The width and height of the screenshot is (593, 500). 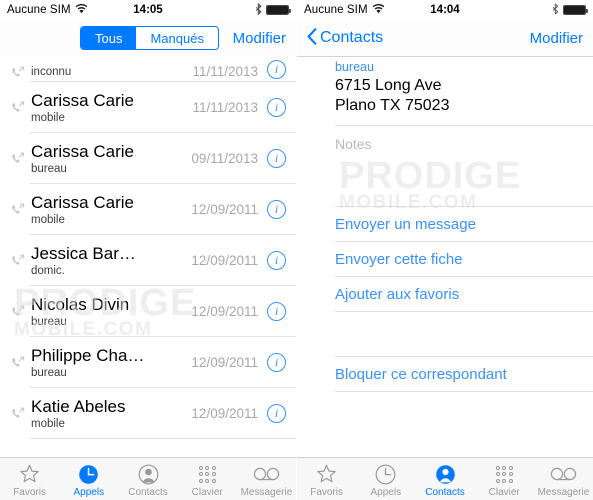 What do you see at coordinates (445, 90) in the screenshot?
I see `address-block: bureau 6715 Long Ave Plano TX 75023` at bounding box center [445, 90].